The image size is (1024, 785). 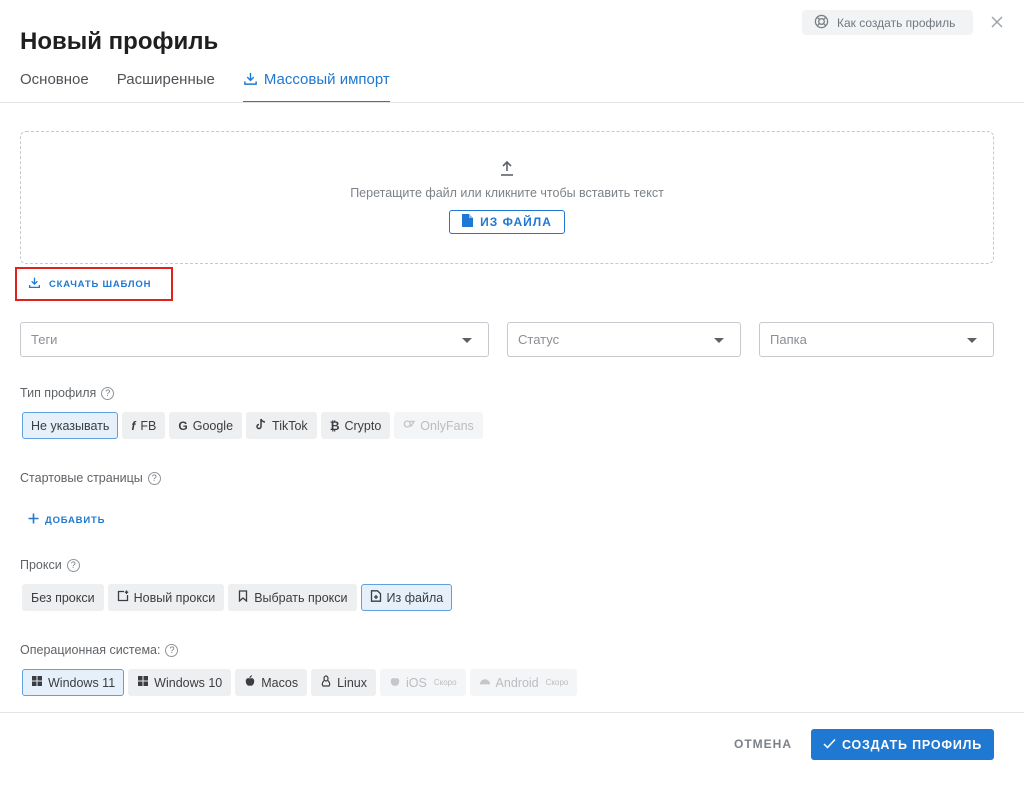 I want to click on os-ios: iOS Скоро, so click(x=422, y=682).